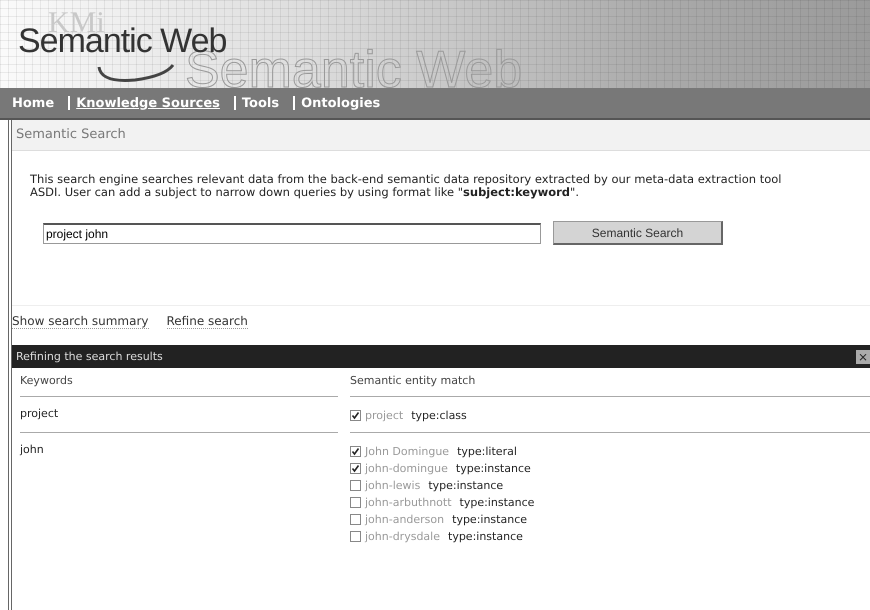 Image resolution: width=870 pixels, height=610 pixels. What do you see at coordinates (402, 536) in the screenshot?
I see `entity-name: john-drysdale` at bounding box center [402, 536].